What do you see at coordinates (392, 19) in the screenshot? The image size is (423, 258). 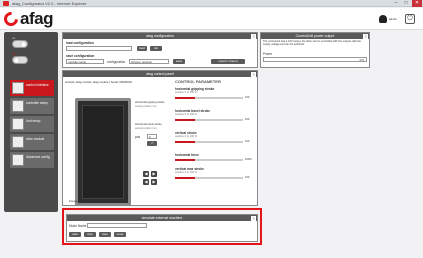 I see `user-label: admin` at bounding box center [392, 19].